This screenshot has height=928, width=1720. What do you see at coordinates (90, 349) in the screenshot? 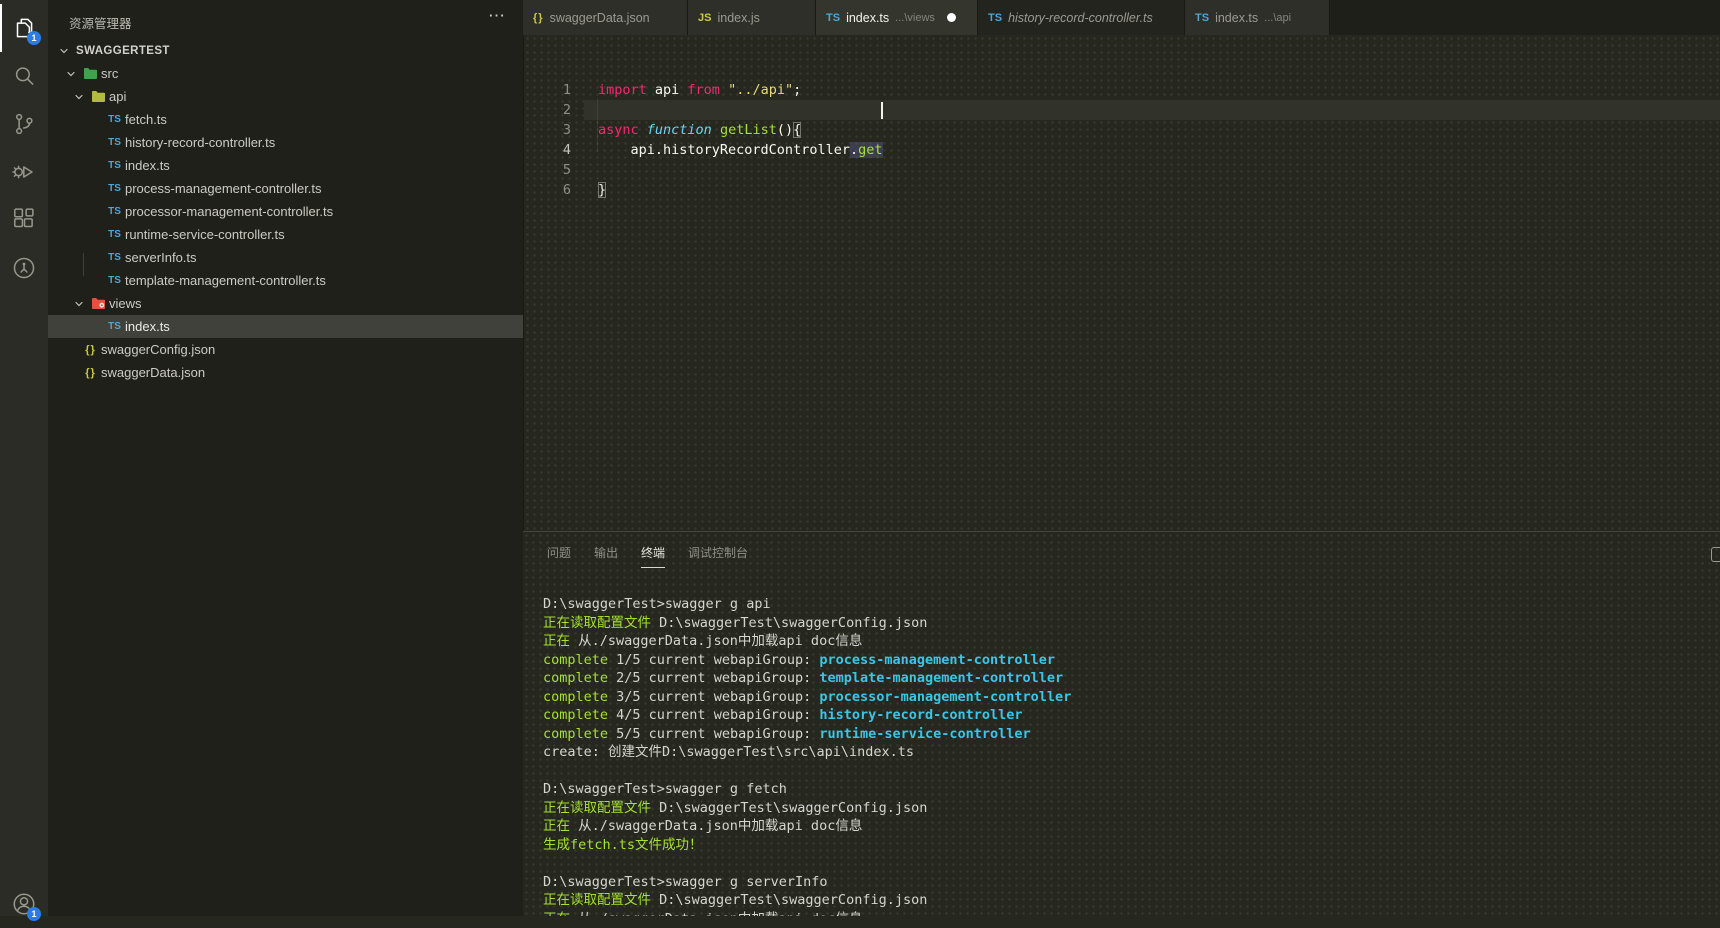
I see `json-file-icon: {}` at bounding box center [90, 349].